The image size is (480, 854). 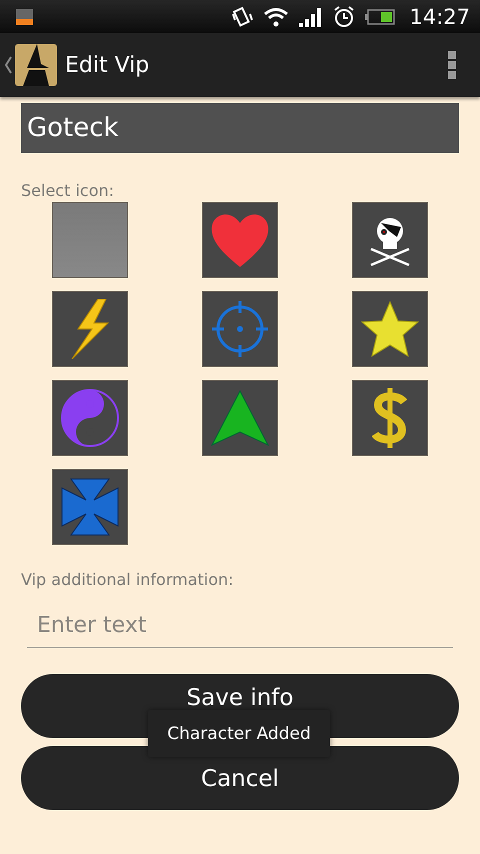 I want to click on back-icon, so click(x=8, y=65).